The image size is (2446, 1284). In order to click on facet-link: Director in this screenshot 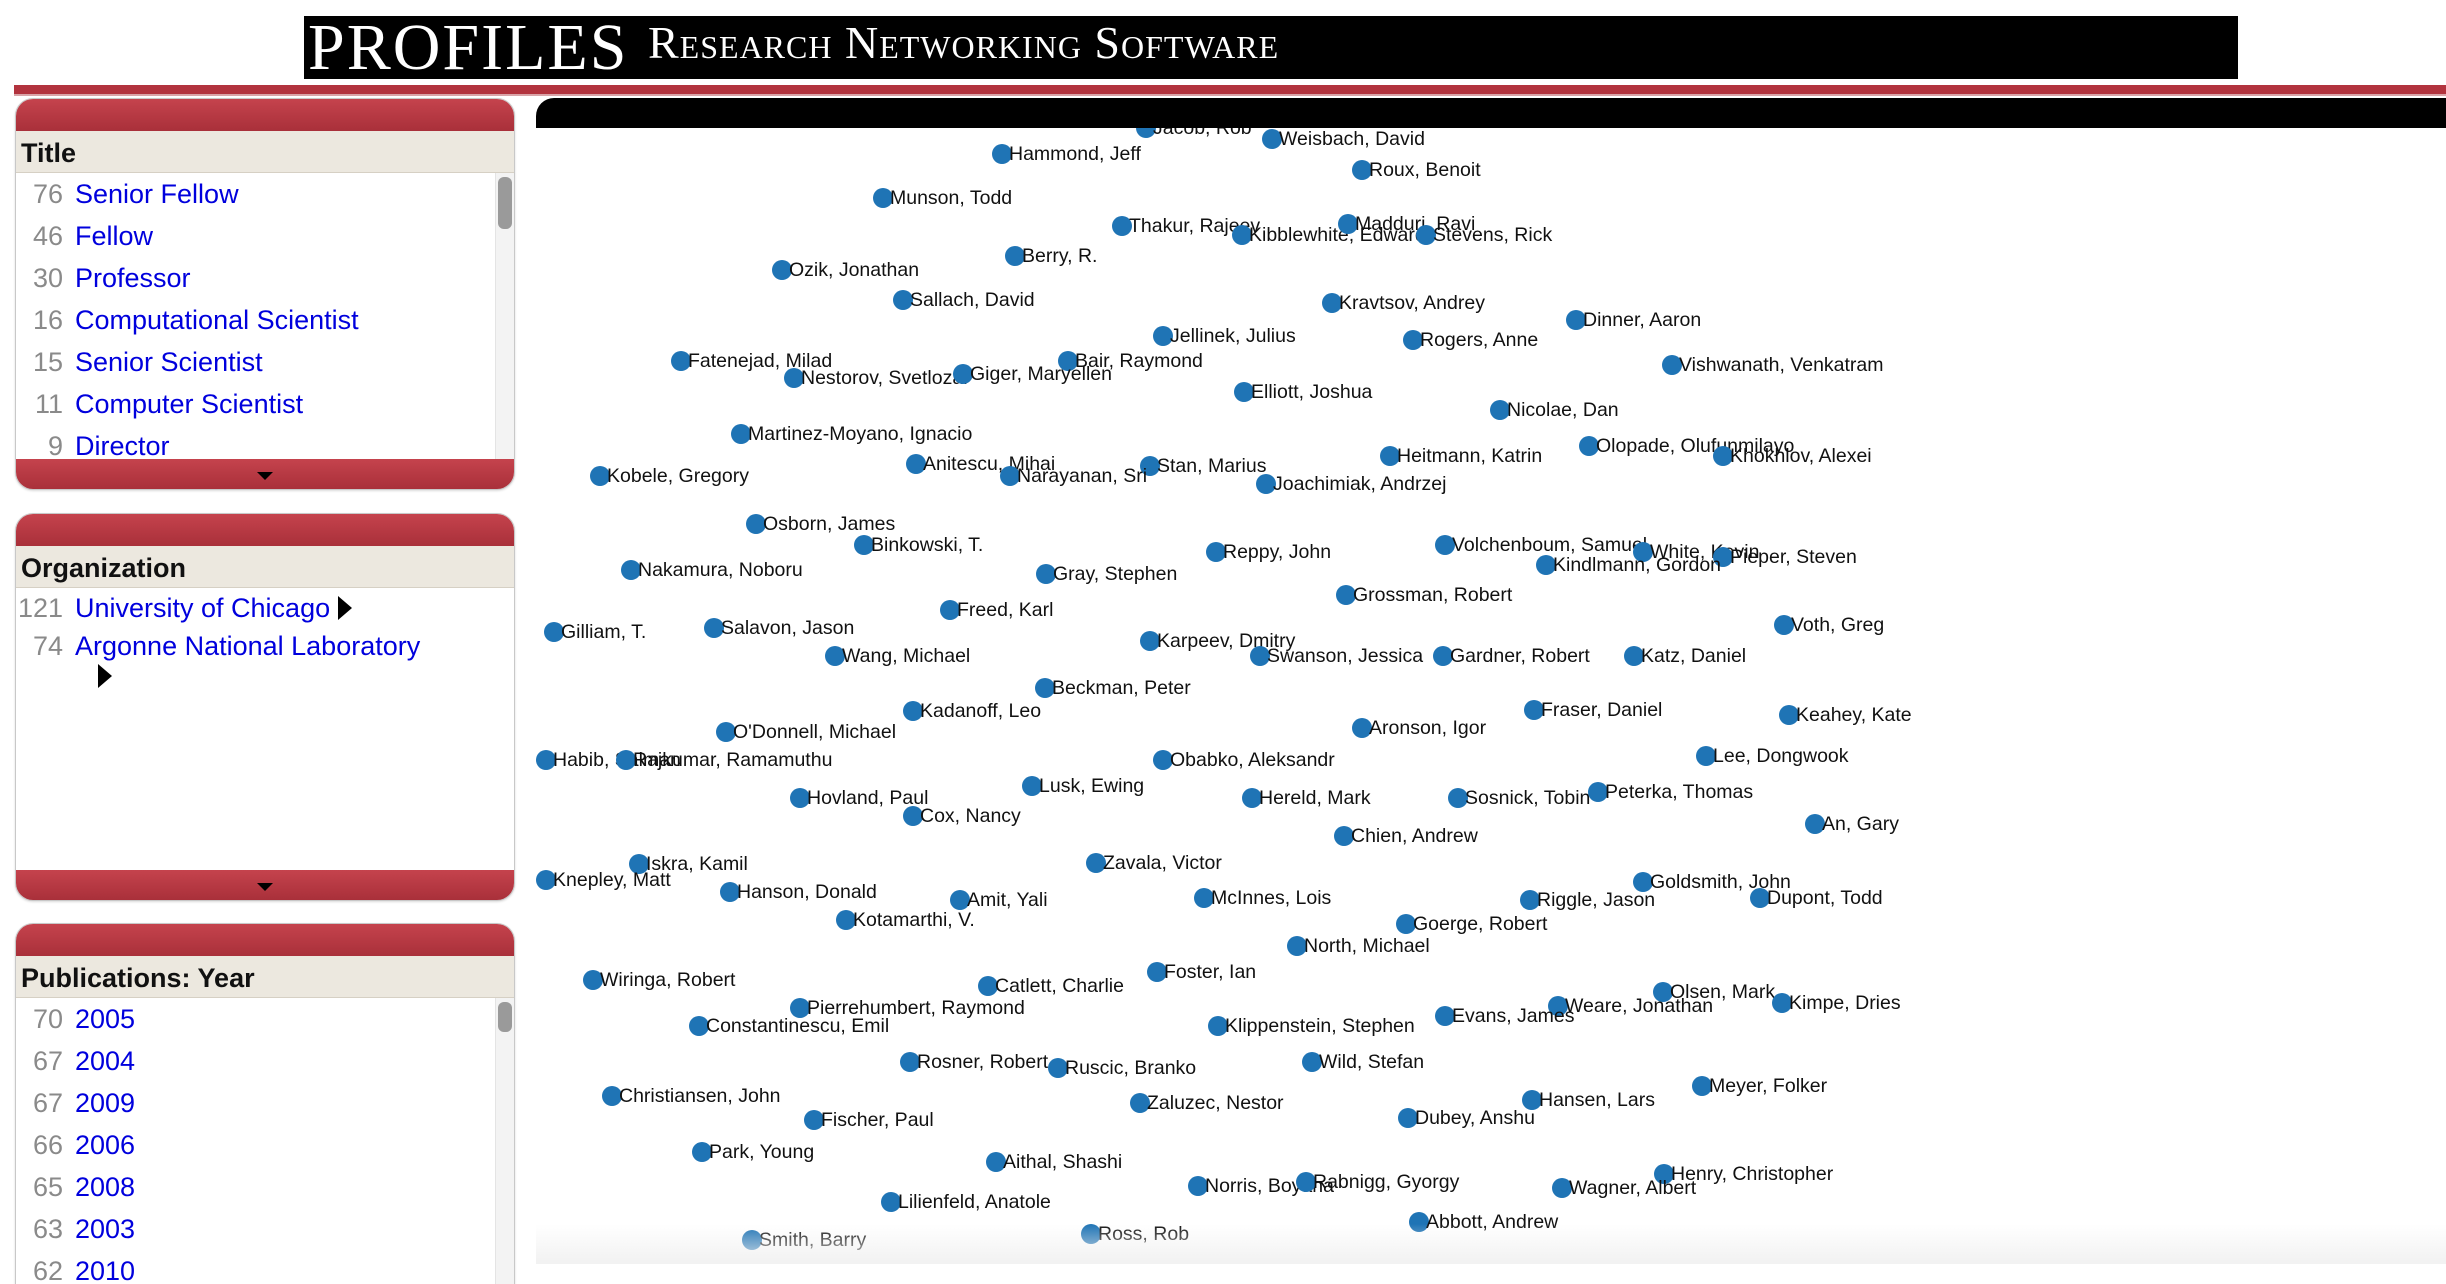, I will do `click(122, 445)`.